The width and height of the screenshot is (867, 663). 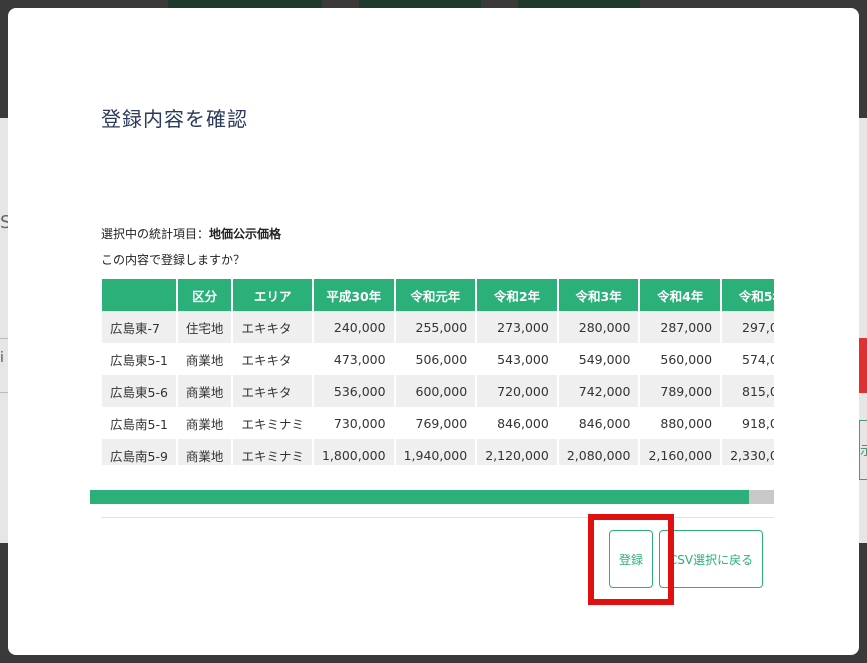 What do you see at coordinates (245, 234) in the screenshot?
I see `selected-stat-value: 地価公示価格` at bounding box center [245, 234].